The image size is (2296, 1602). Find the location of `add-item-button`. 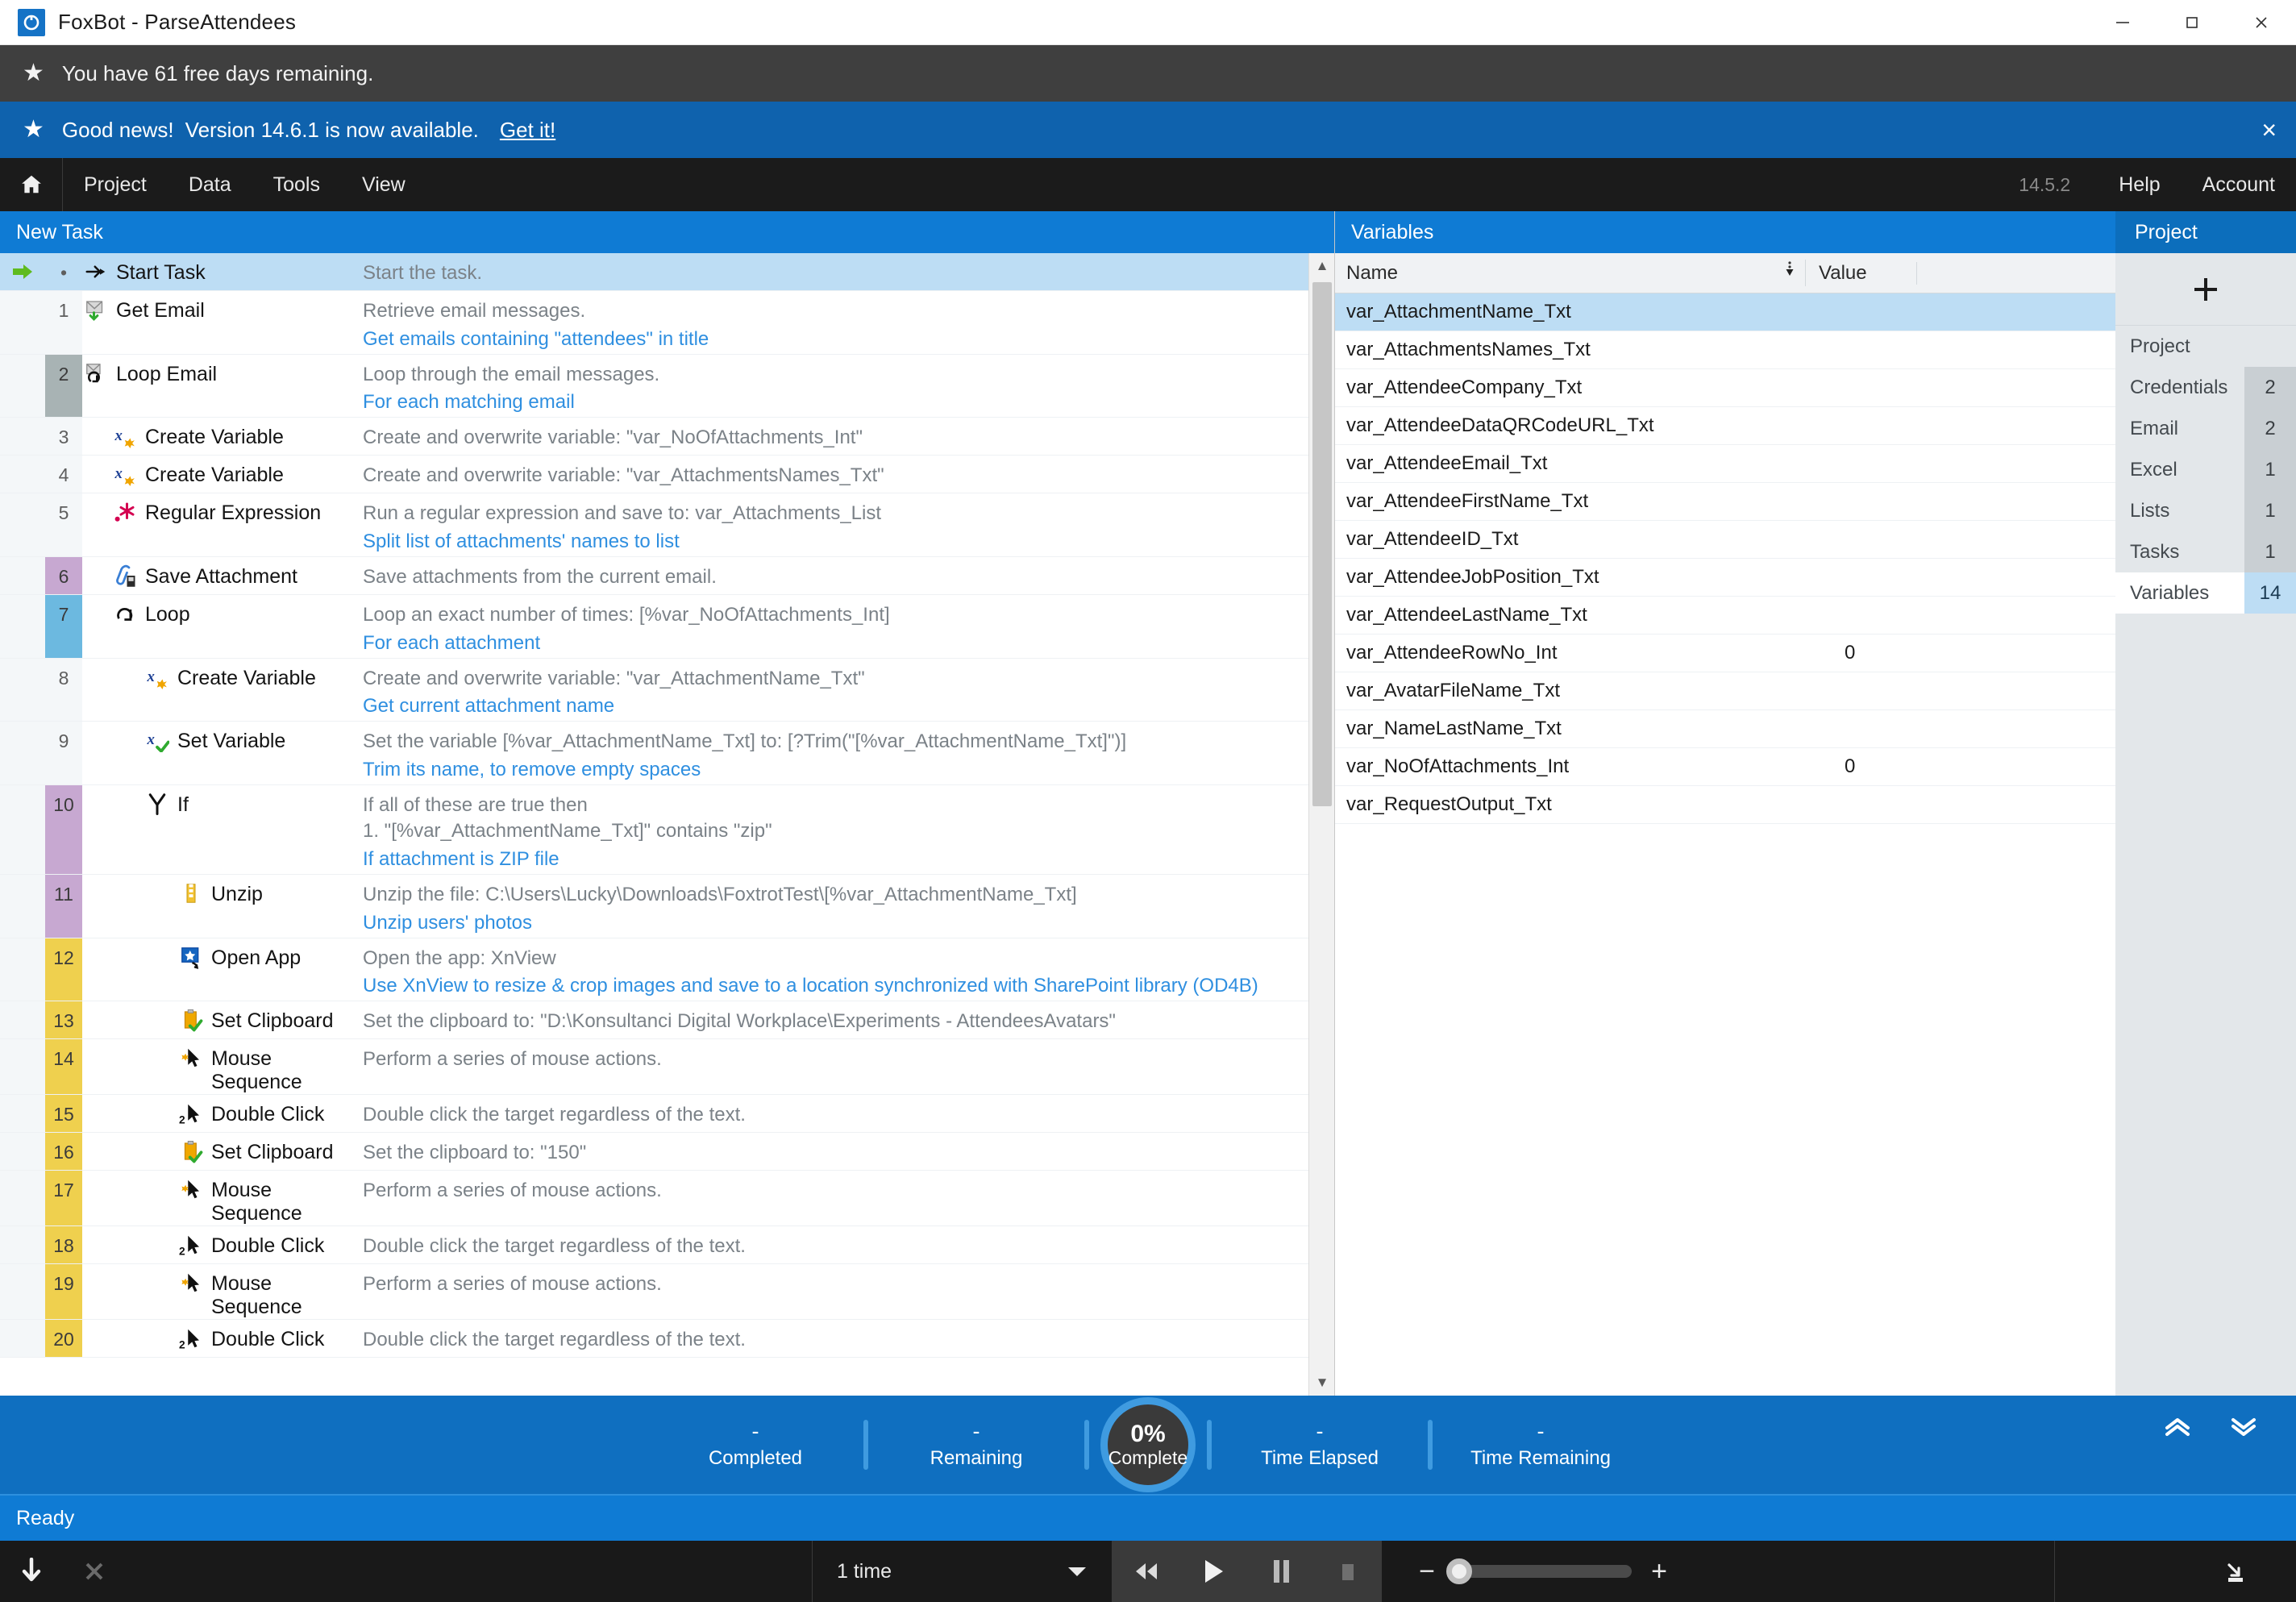

add-item-button is located at coordinates (2205, 289).